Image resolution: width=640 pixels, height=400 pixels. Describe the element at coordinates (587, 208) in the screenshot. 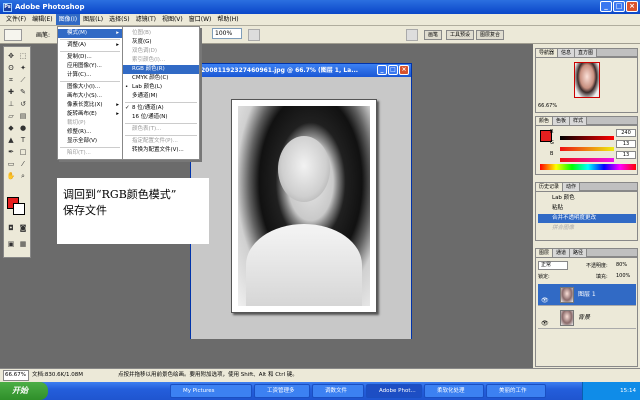

I see `history-item: 粘贴` at that location.